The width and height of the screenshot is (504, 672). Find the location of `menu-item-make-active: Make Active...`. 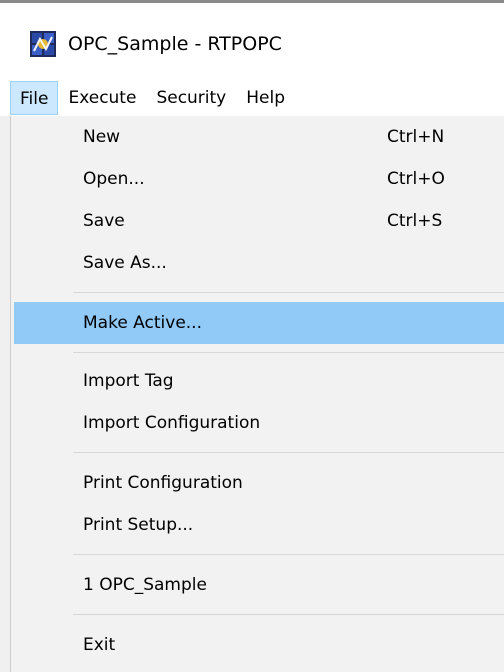

menu-item-make-active: Make Active... is located at coordinates (259, 323).